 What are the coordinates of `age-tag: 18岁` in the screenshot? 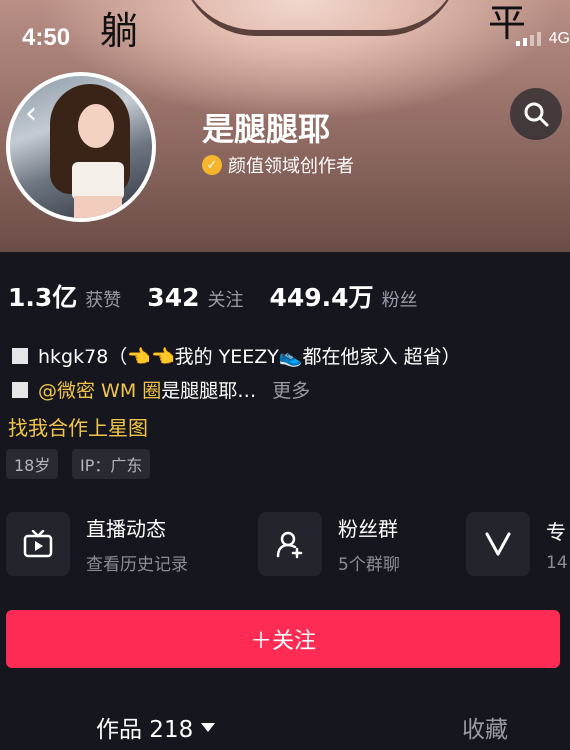 It's located at (32, 464).